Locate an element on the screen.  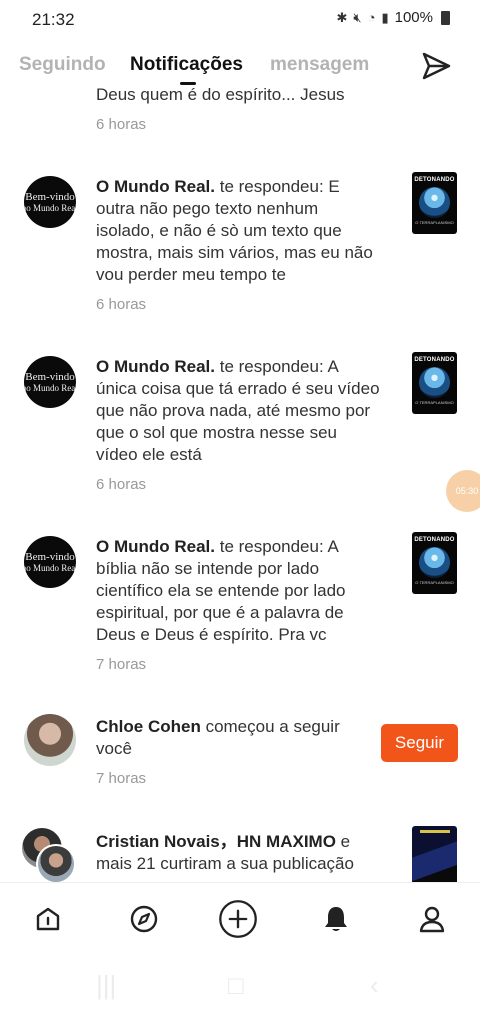
bottom-nav is located at coordinates (240, 917).